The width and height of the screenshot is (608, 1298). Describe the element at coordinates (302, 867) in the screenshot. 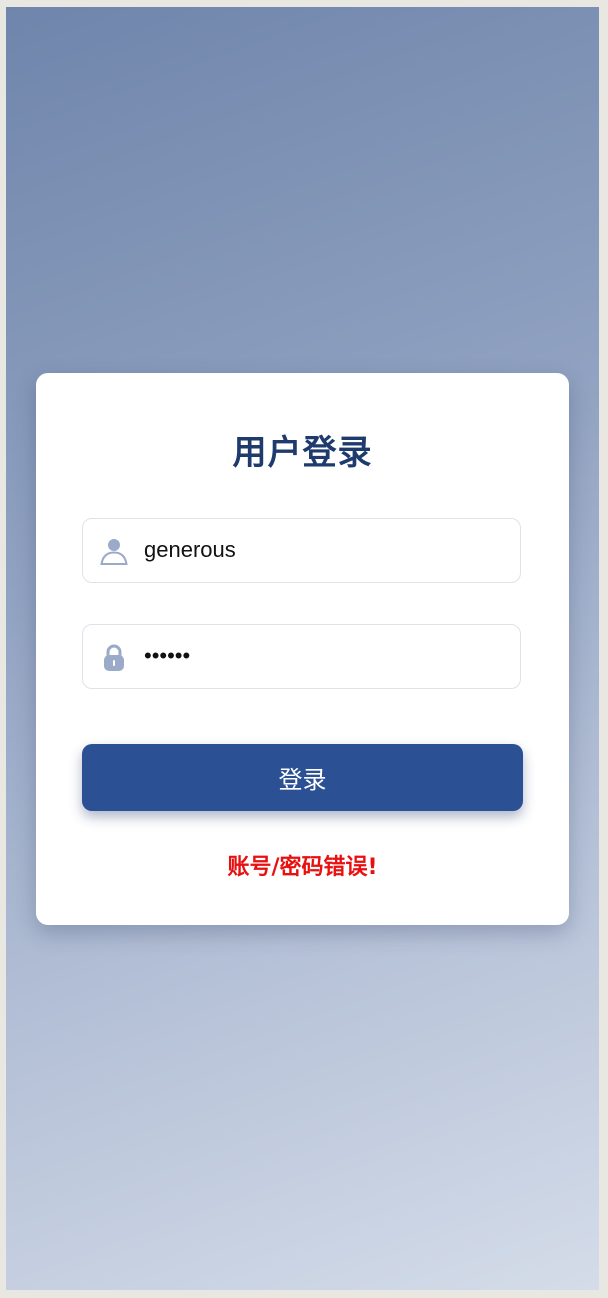

I see `error-message: 账号/密码错误!` at that location.